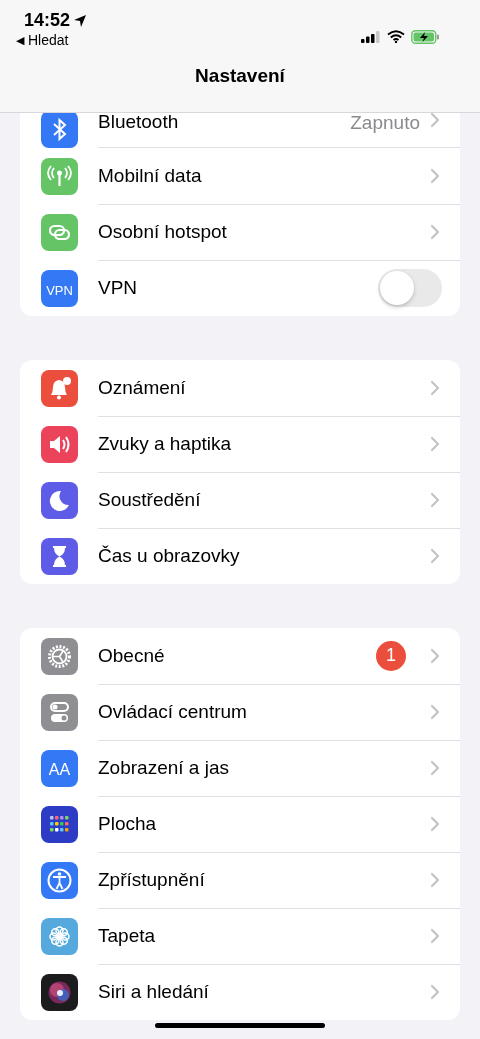  What do you see at coordinates (385, 123) in the screenshot?
I see `setting-value: Zapnuto` at bounding box center [385, 123].